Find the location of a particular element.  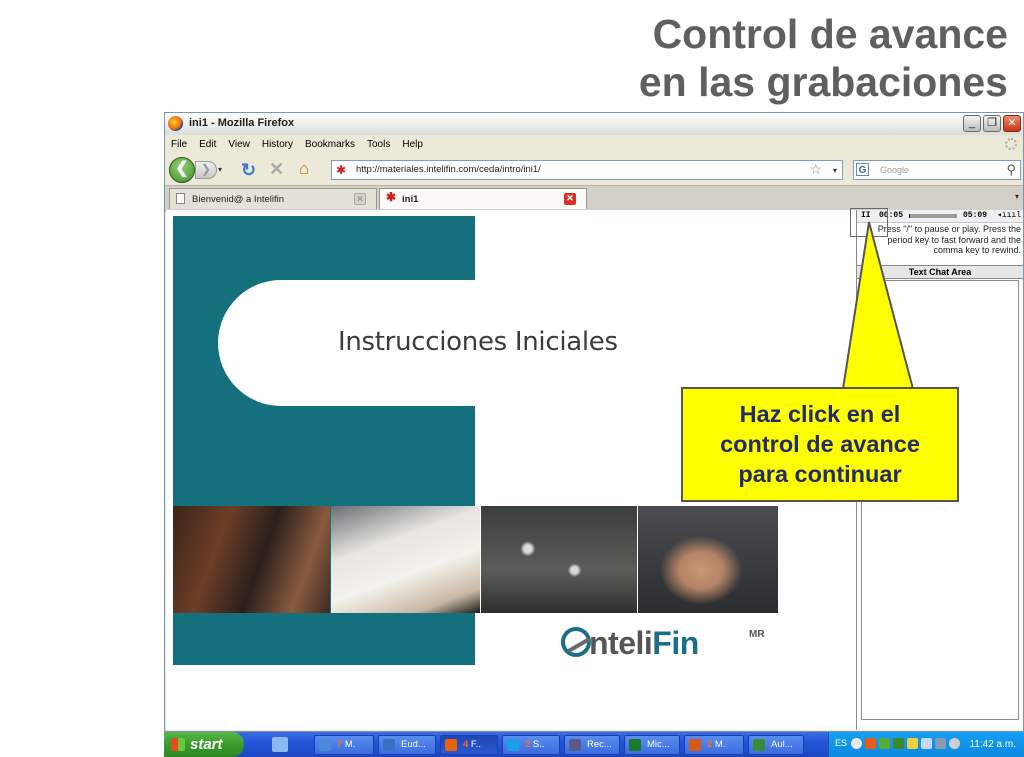

search-bar: G Google ⚲ is located at coordinates (937, 170).